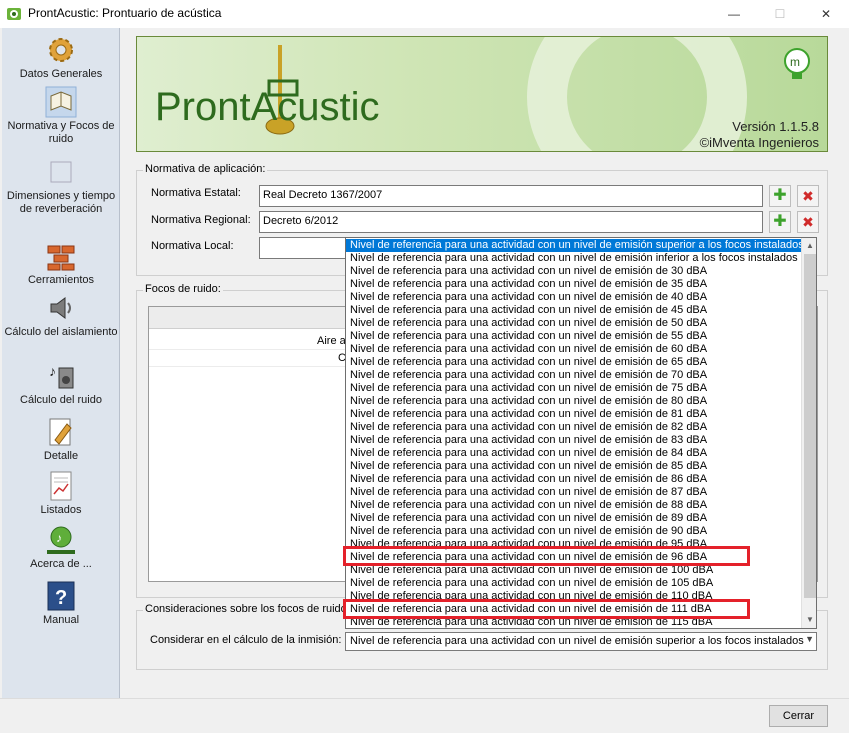 The height and width of the screenshot is (733, 849). I want to click on sidebar-item-label: Cálculo del ruido, so click(61, 400).